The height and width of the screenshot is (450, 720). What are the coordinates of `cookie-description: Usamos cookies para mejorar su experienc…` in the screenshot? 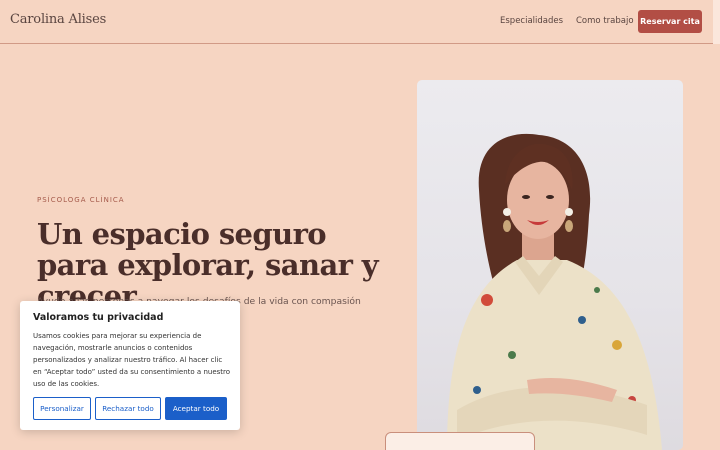 It's located at (132, 360).